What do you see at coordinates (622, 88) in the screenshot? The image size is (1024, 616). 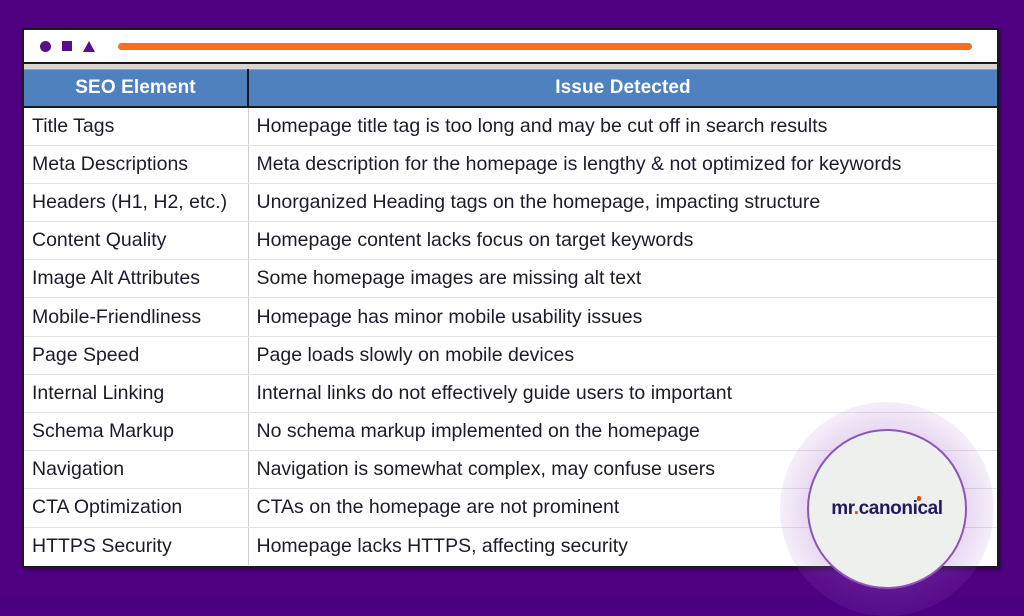 I see `column-header-issue-detected: Issue Detected` at bounding box center [622, 88].